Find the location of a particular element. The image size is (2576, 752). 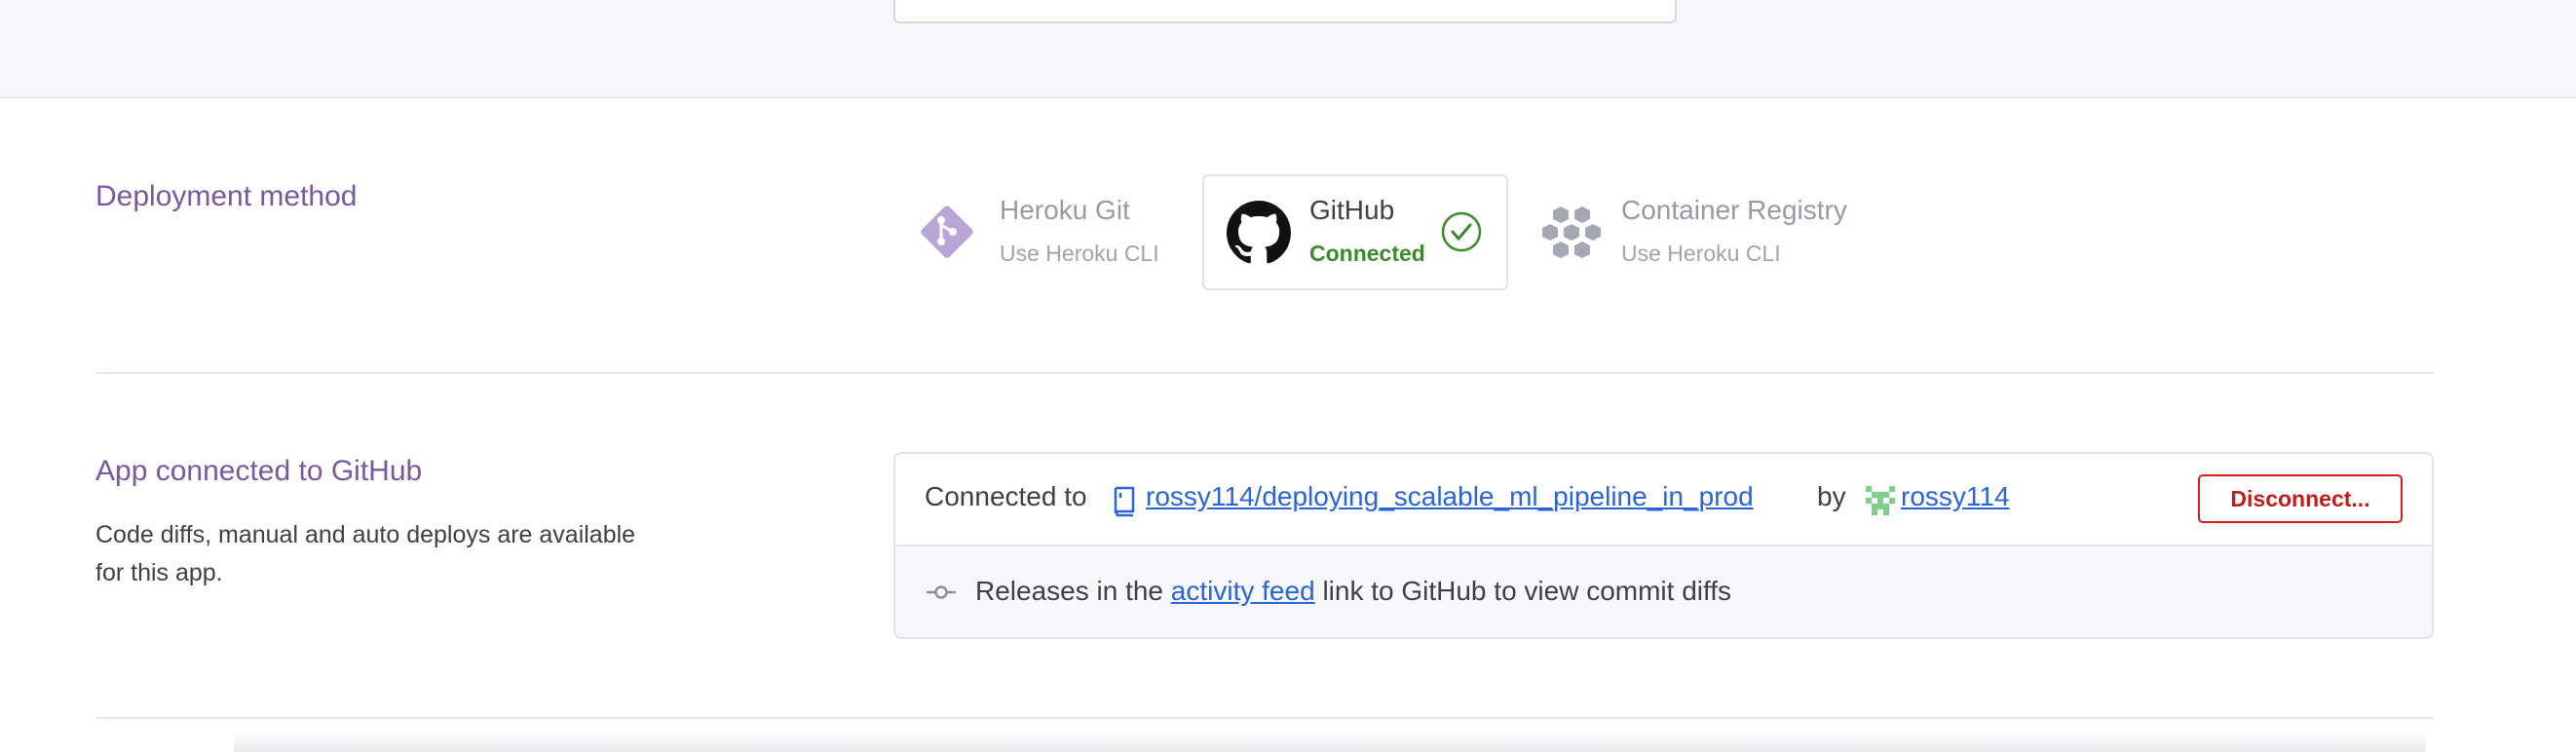

user-link: rossy114 is located at coordinates (1955, 497).